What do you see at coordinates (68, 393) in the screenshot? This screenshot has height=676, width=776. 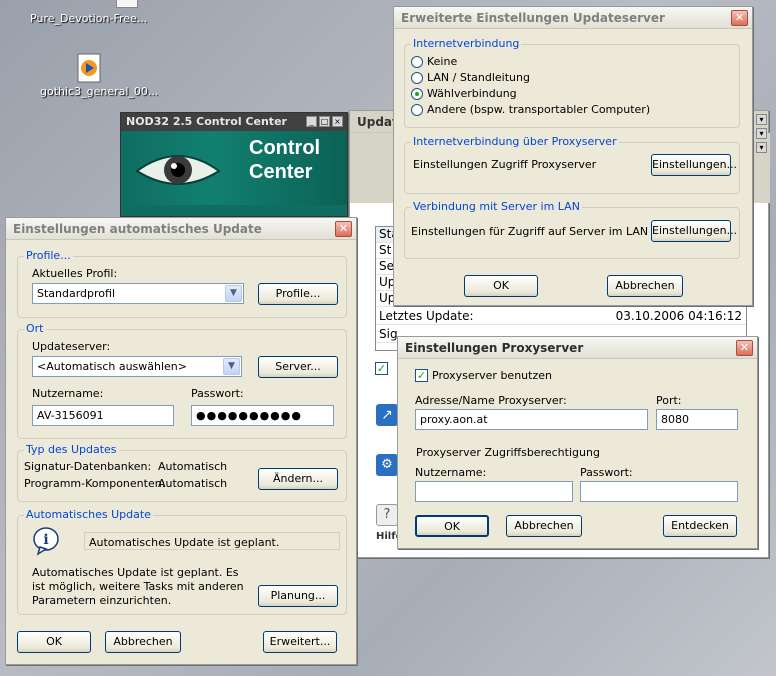 I see `username-label: Nutzername:` at bounding box center [68, 393].